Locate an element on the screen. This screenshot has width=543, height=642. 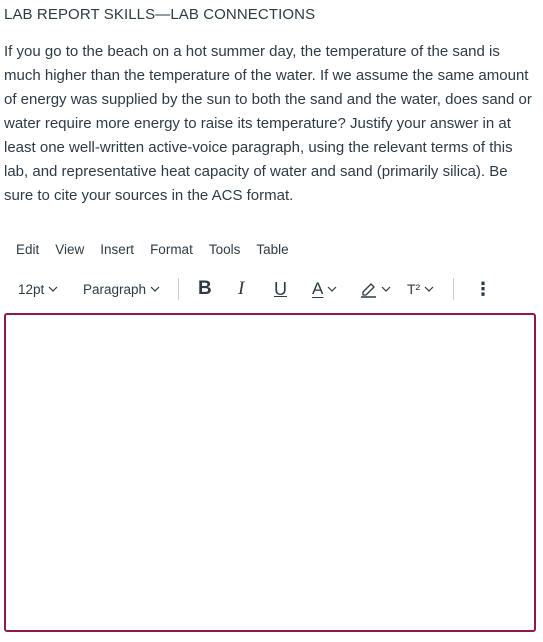
bold-icon: B is located at coordinates (205, 288).